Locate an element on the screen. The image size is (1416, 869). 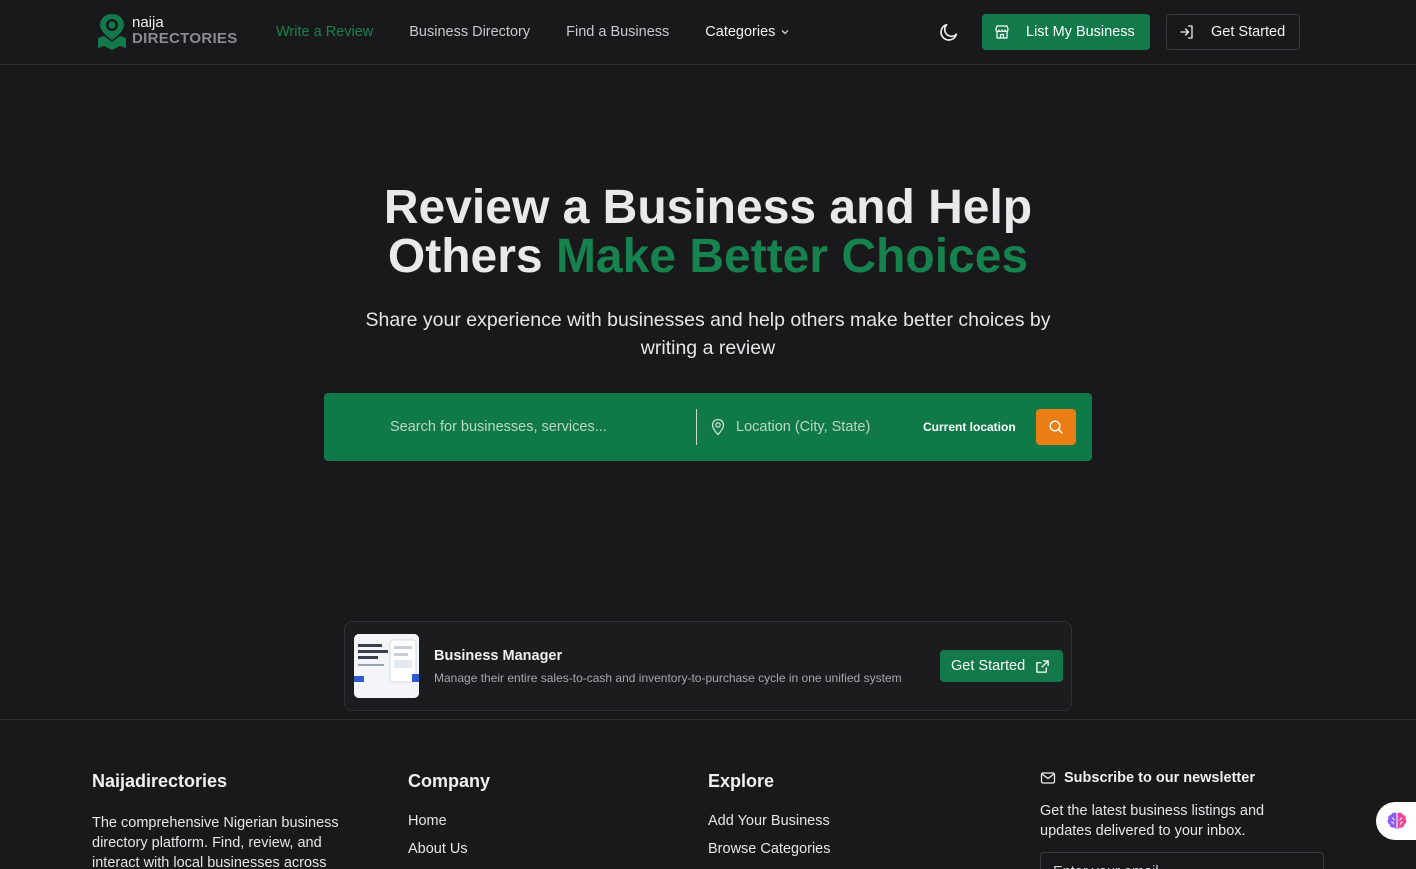
footer-about-heading: Naijadirectories is located at coordinates (160, 781).